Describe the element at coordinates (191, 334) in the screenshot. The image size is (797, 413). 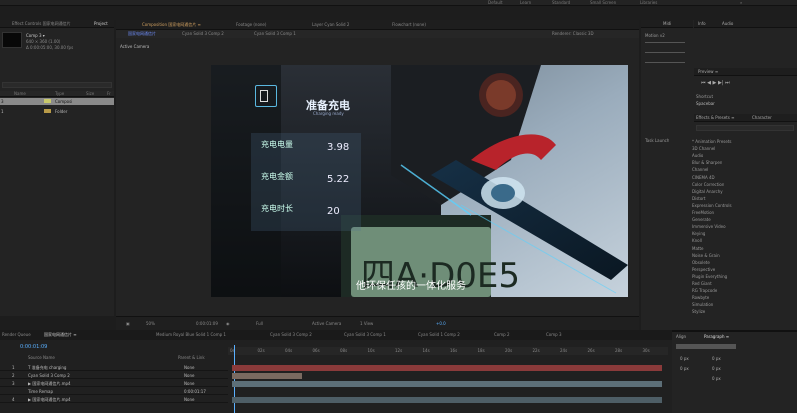
I see `tab-comp: Medium Royal Blue Solid 1 Comp 1` at that location.